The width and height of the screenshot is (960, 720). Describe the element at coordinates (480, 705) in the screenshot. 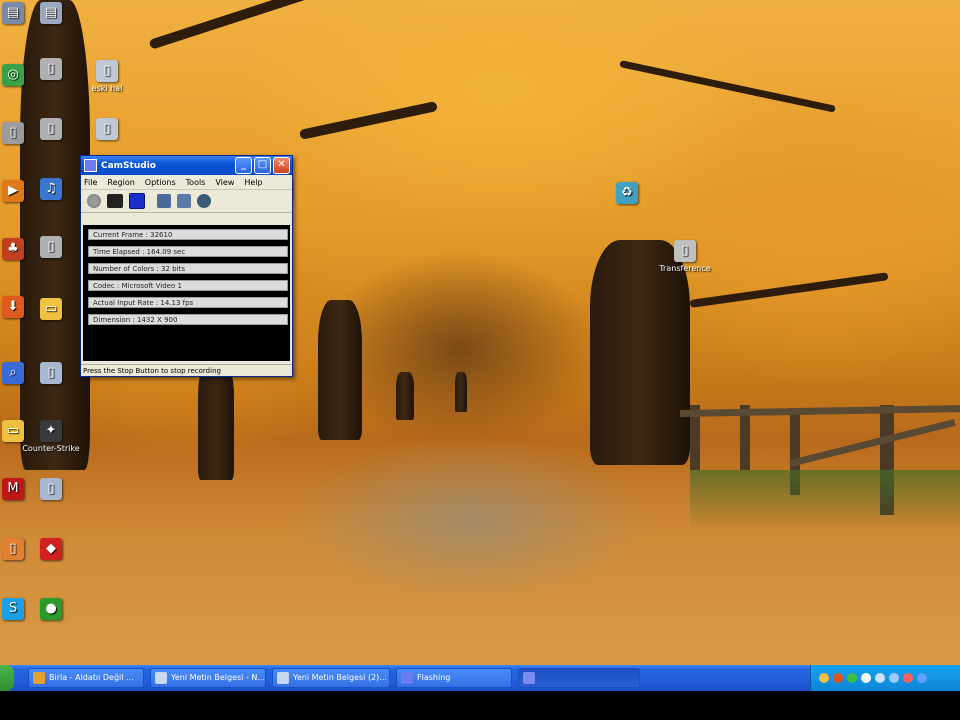

I see `bottom-black-bar` at that location.